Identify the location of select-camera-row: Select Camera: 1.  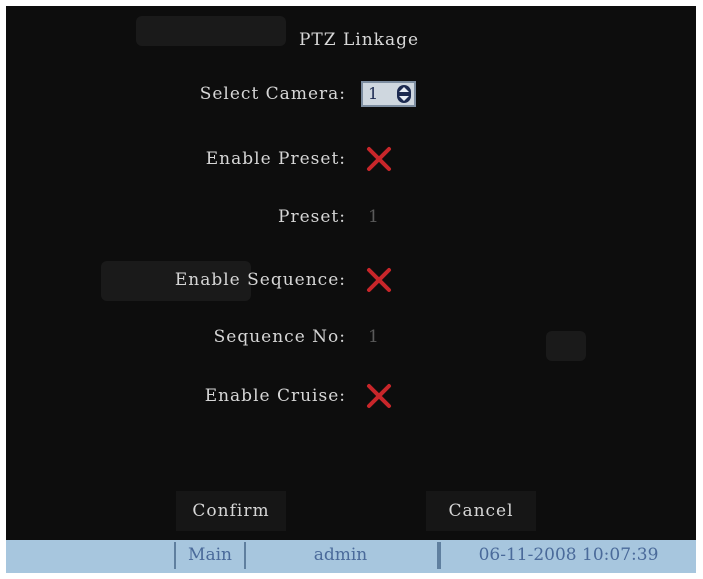
(351, 94).